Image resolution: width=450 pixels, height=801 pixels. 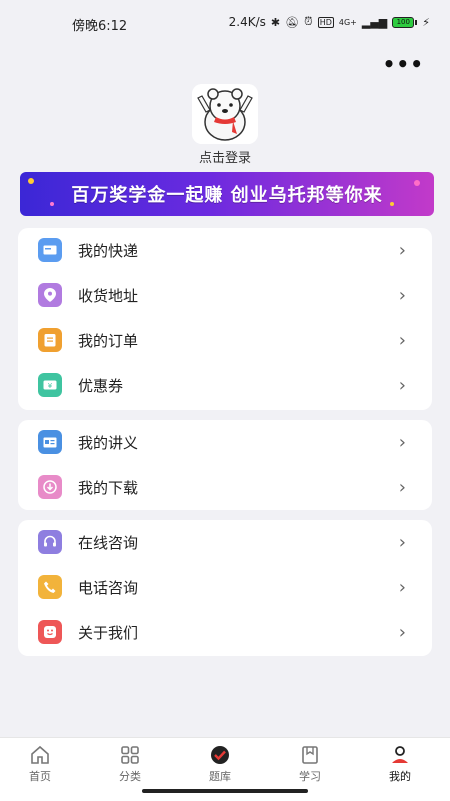 I want to click on row-phone-consult: 电话咨询 ›, so click(x=225, y=587).